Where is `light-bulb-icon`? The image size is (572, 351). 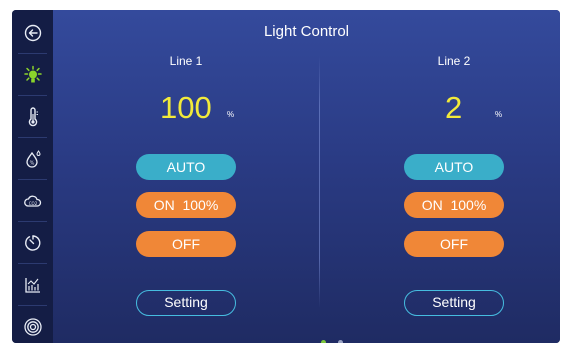 light-bulb-icon is located at coordinates (32, 73).